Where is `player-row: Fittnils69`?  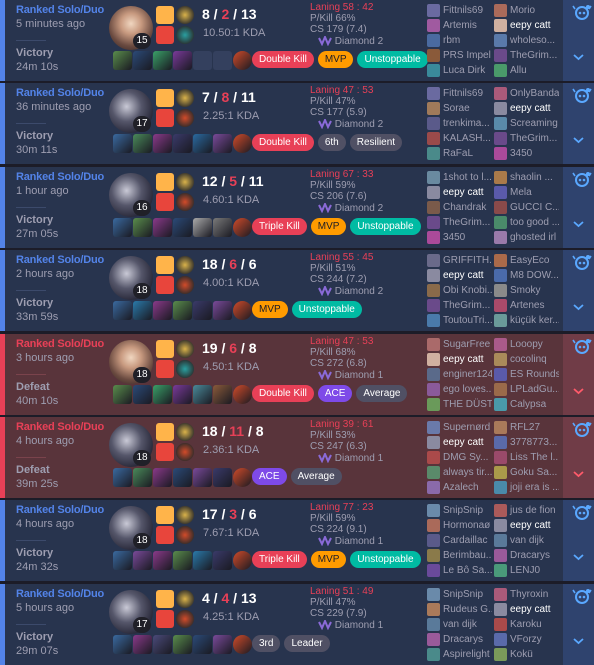
player-row: Fittnils69 is located at coordinates (459, 93).